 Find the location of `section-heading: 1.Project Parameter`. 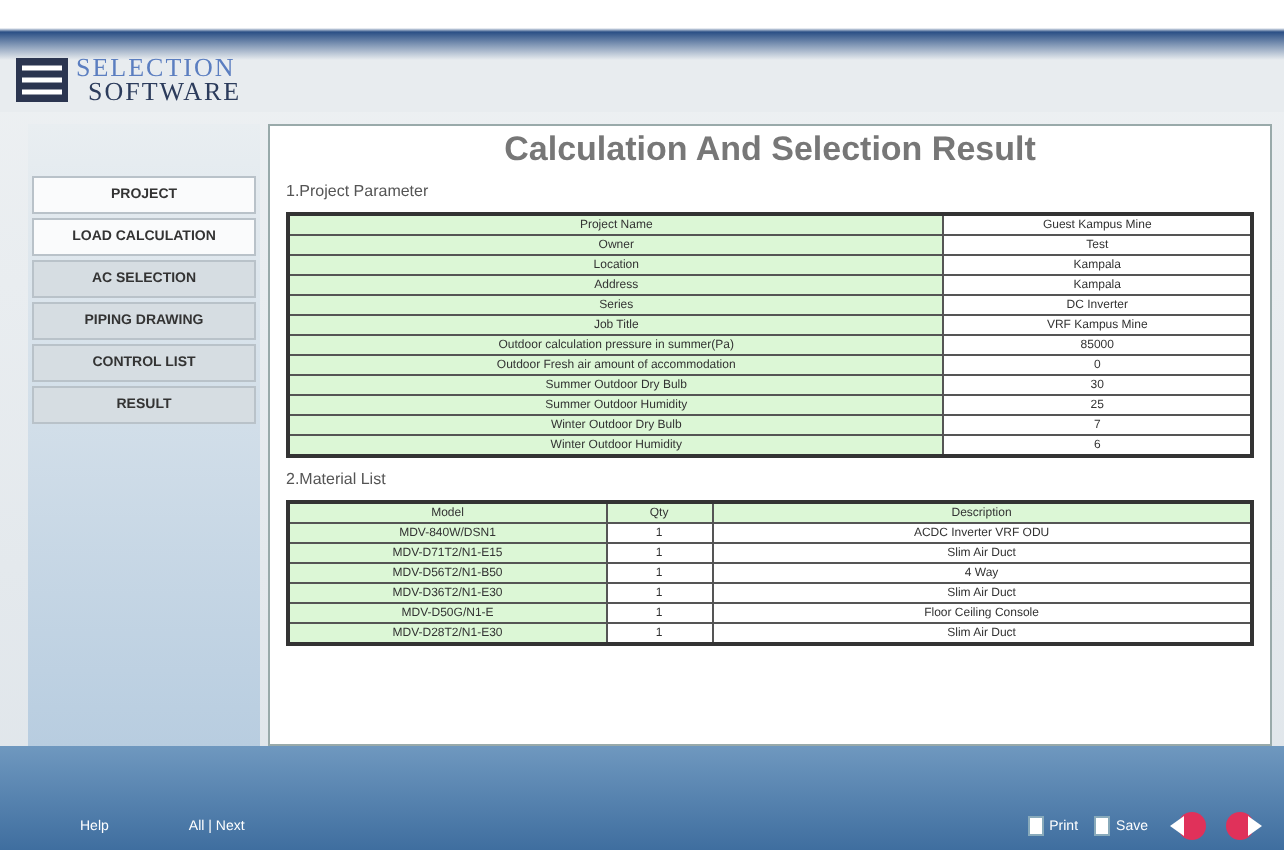

section-heading: 1.Project Parameter is located at coordinates (358, 191).